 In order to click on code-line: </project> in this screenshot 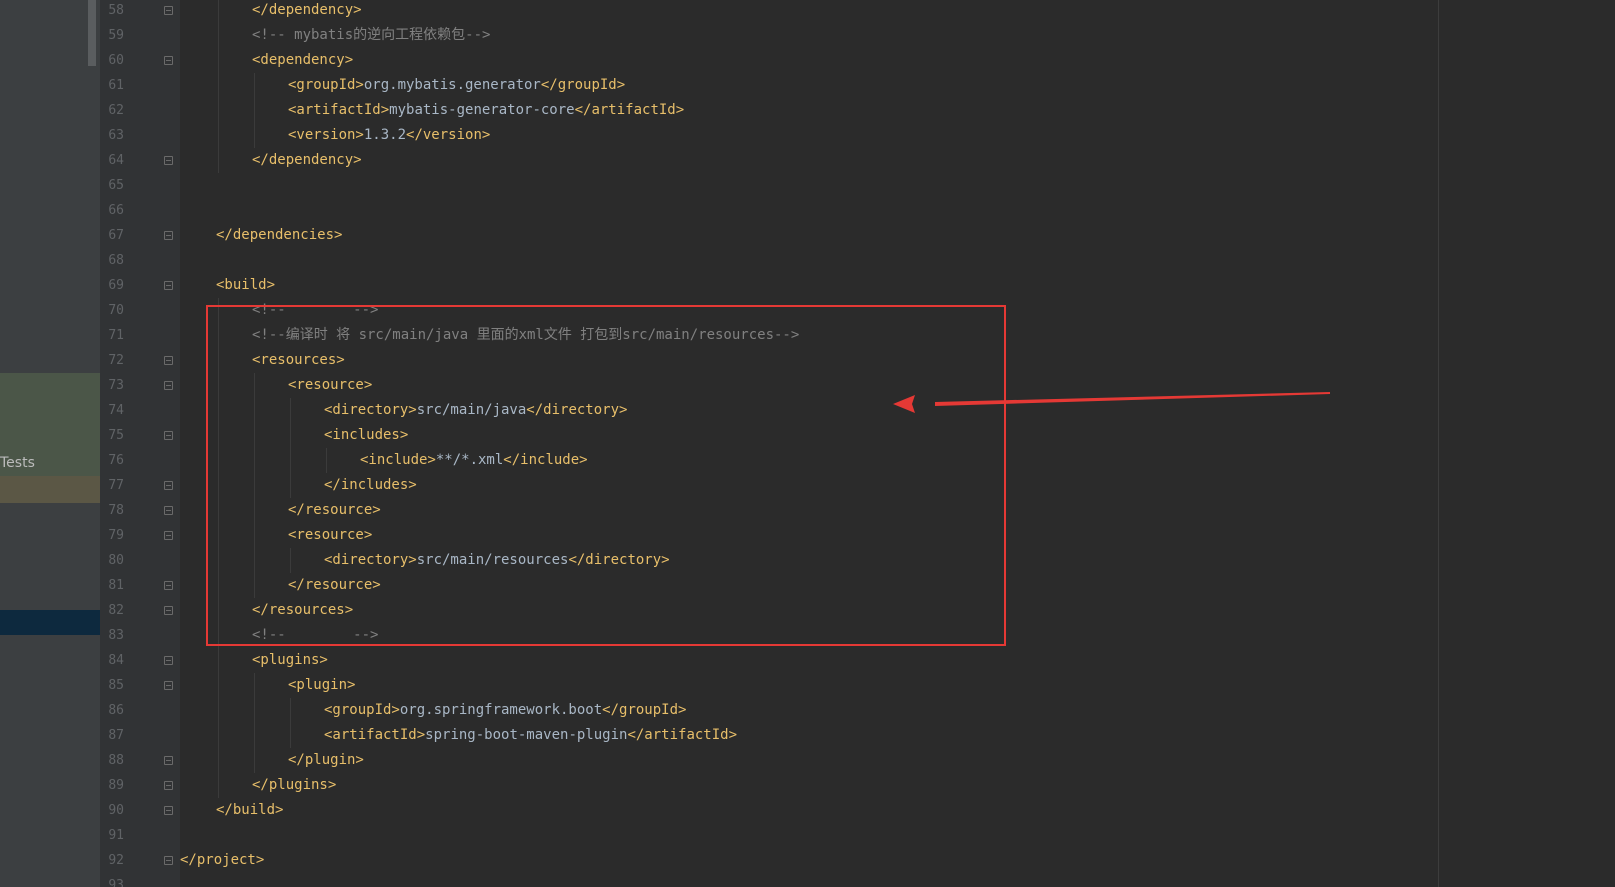, I will do `click(222, 860)`.